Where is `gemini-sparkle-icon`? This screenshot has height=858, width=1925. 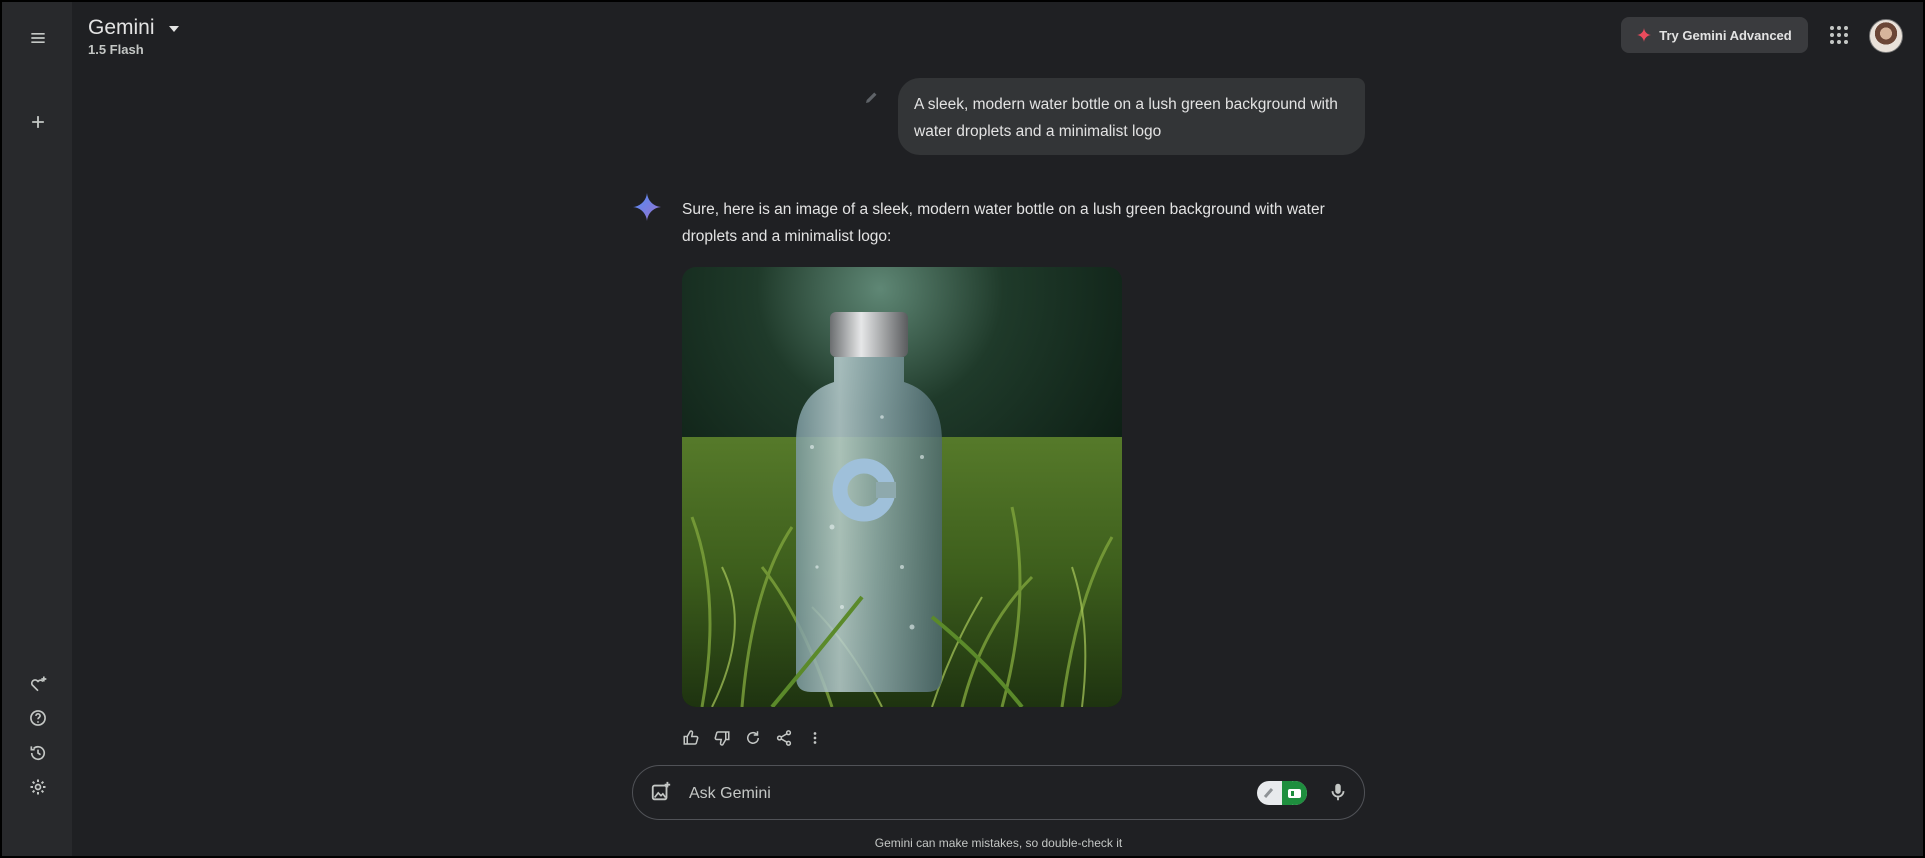 gemini-sparkle-icon is located at coordinates (647, 207).